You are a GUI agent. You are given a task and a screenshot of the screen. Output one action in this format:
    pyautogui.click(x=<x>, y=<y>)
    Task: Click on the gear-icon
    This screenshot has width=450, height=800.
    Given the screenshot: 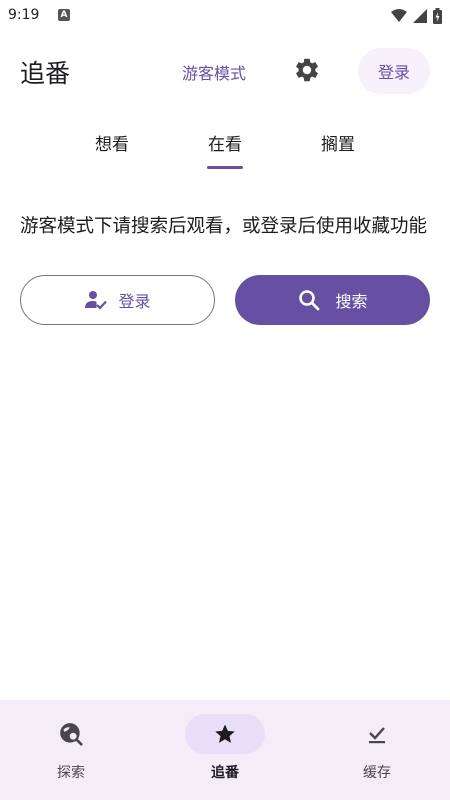 What is the action you would take?
    pyautogui.click(x=307, y=70)
    